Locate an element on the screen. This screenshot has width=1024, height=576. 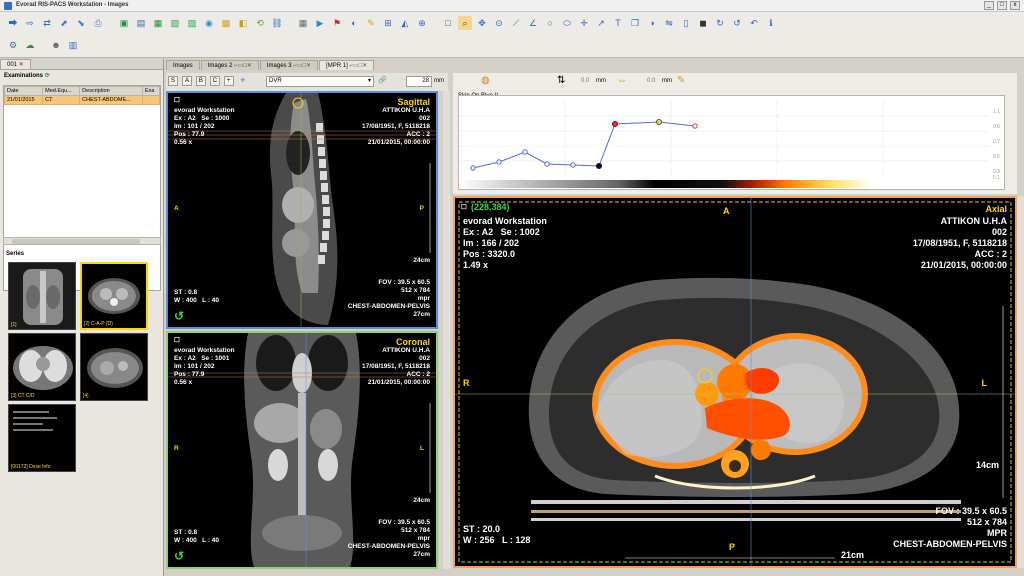
compare-icon: ◧ is located at coordinates (243, 23).